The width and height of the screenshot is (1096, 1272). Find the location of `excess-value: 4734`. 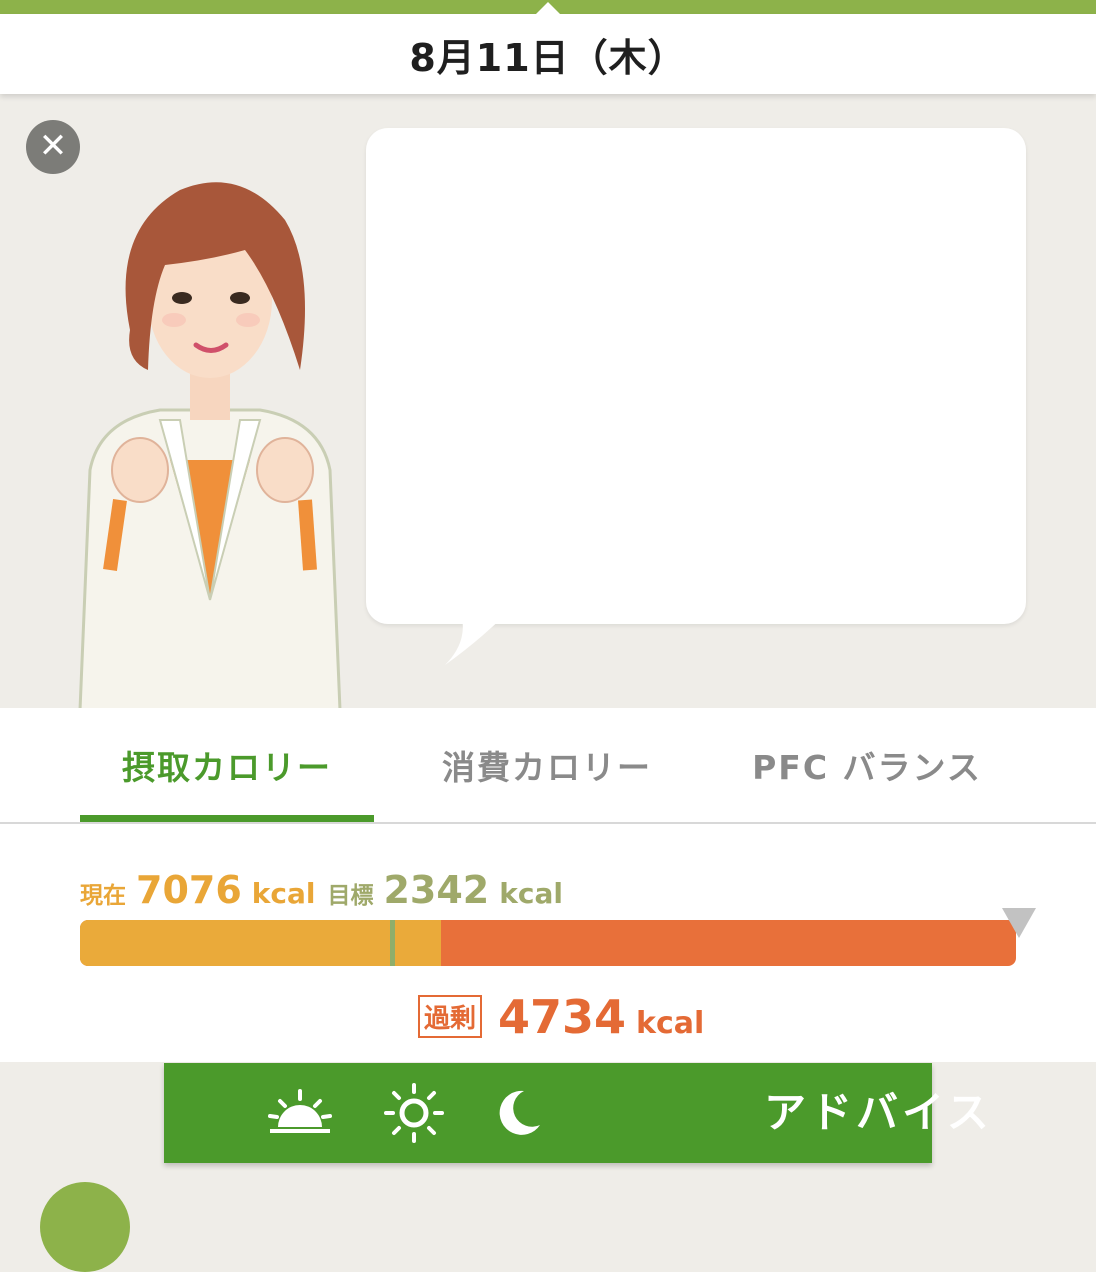

excess-value: 4734 is located at coordinates (562, 1017).